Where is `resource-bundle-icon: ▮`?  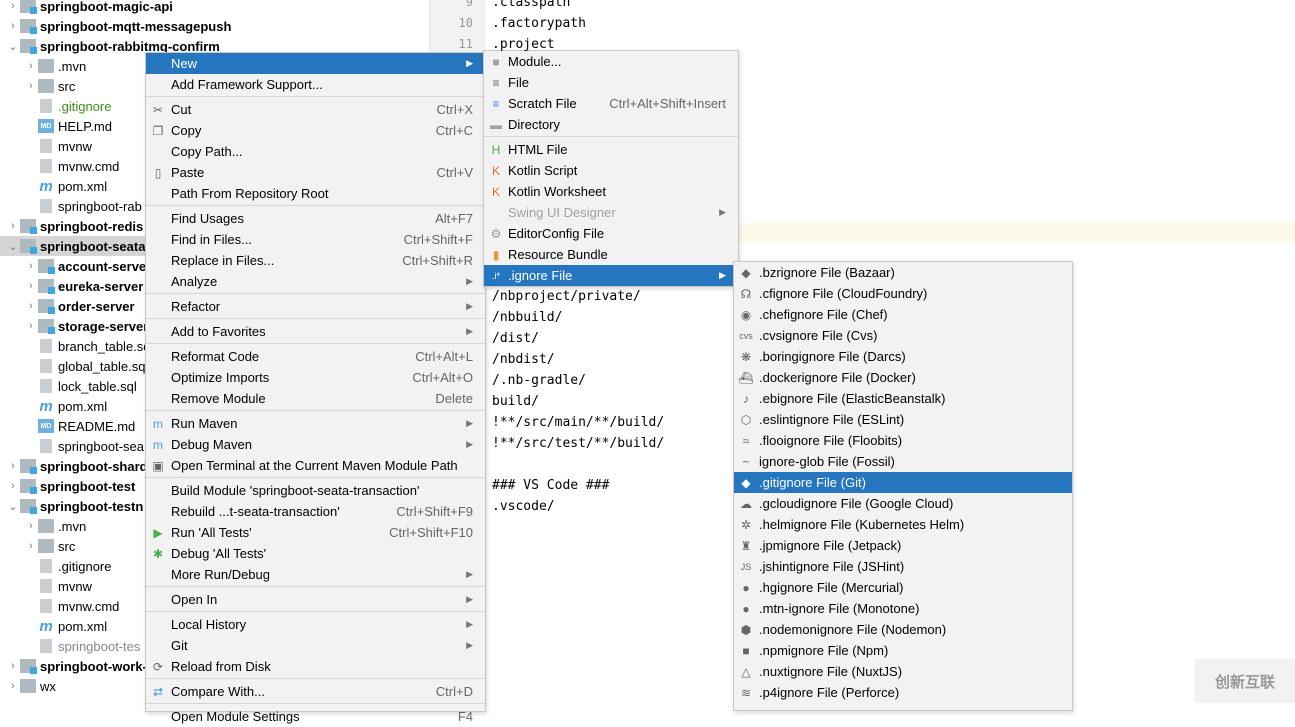 resource-bundle-icon: ▮ is located at coordinates (496, 254).